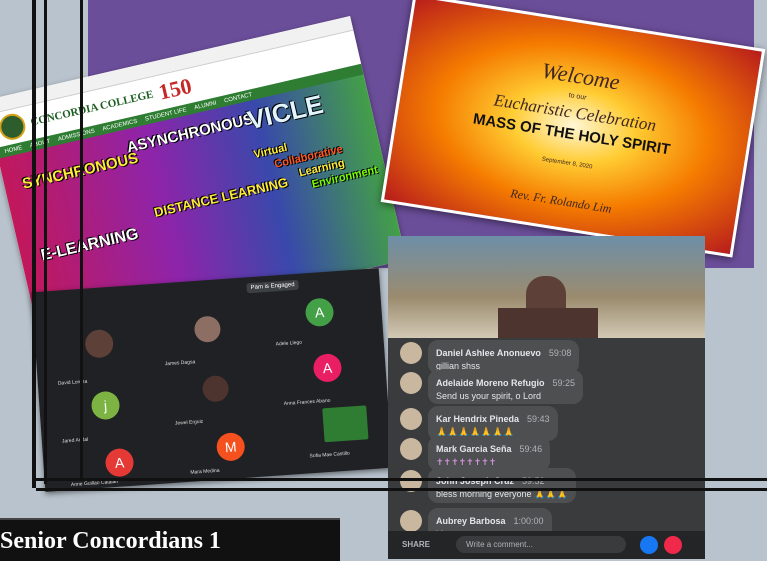 Image resolution: width=767 pixels, height=561 pixels. I want to click on like-icon, so click(649, 545).